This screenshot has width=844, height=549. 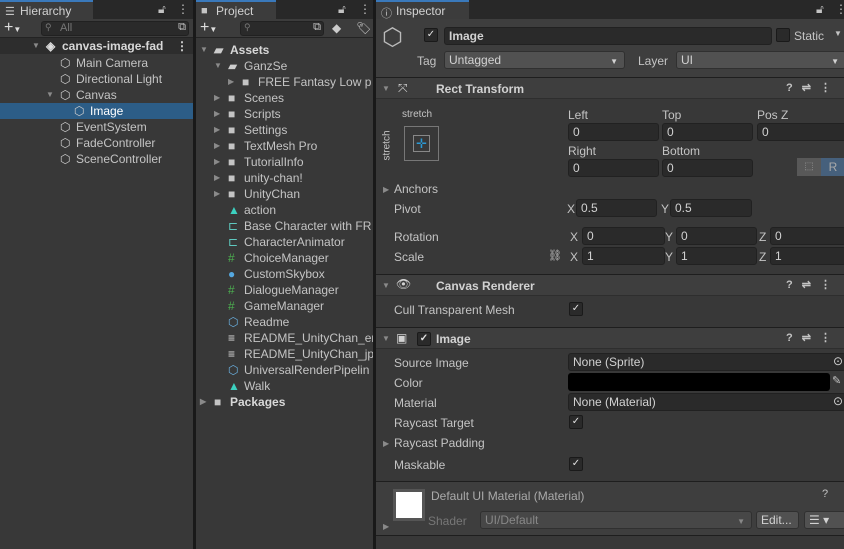 What do you see at coordinates (96, 79) in the screenshot?
I see `hierarchy-item: ⬡ Directional Light` at bounding box center [96, 79].